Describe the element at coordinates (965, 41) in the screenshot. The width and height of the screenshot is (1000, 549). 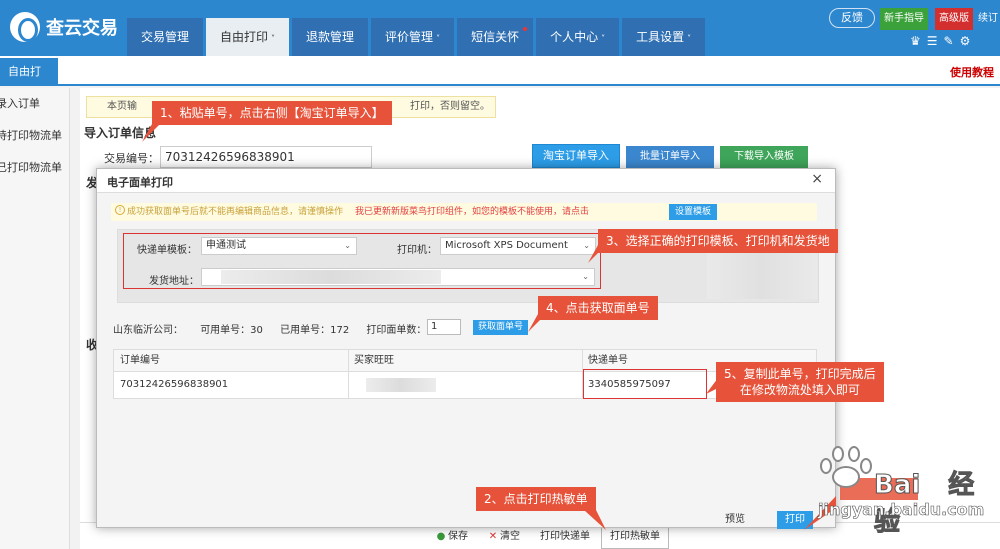
I see `settings-icon: ⚙` at that location.